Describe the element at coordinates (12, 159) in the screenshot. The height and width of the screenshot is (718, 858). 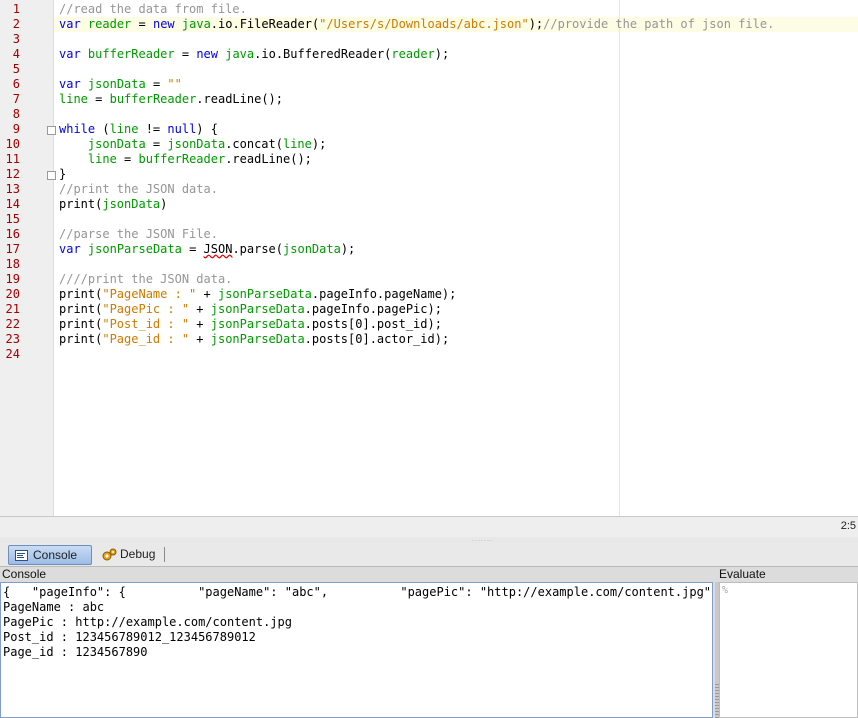
I see `line-number: 11` at that location.